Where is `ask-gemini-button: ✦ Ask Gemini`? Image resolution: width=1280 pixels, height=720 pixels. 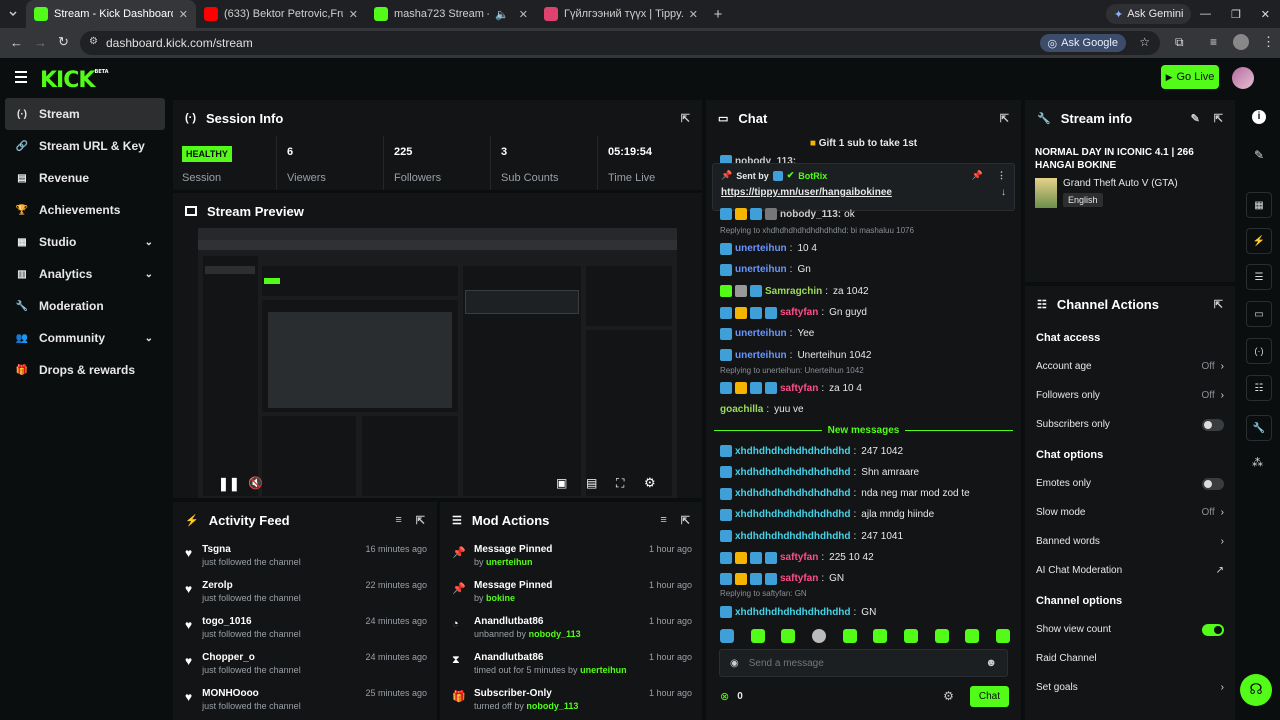 ask-gemini-button: ✦ Ask Gemini is located at coordinates (1149, 14).